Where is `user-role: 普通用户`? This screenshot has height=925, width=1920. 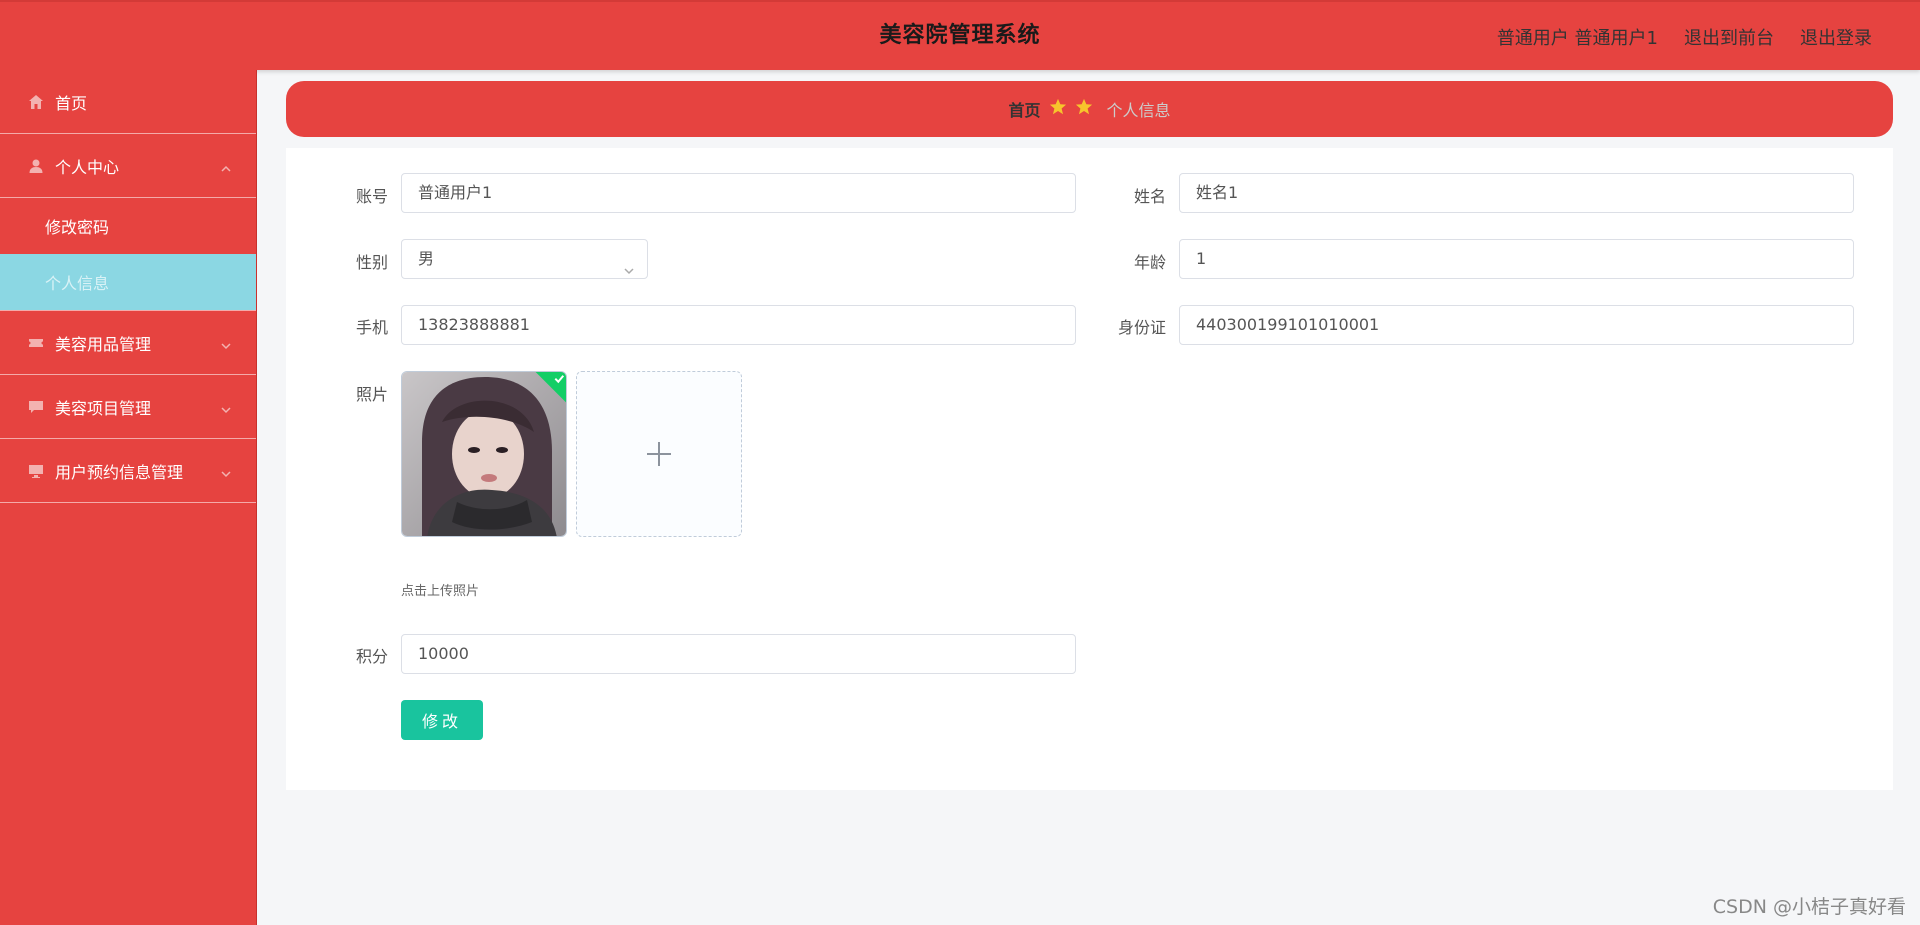 user-role: 普通用户 is located at coordinates (1532, 38).